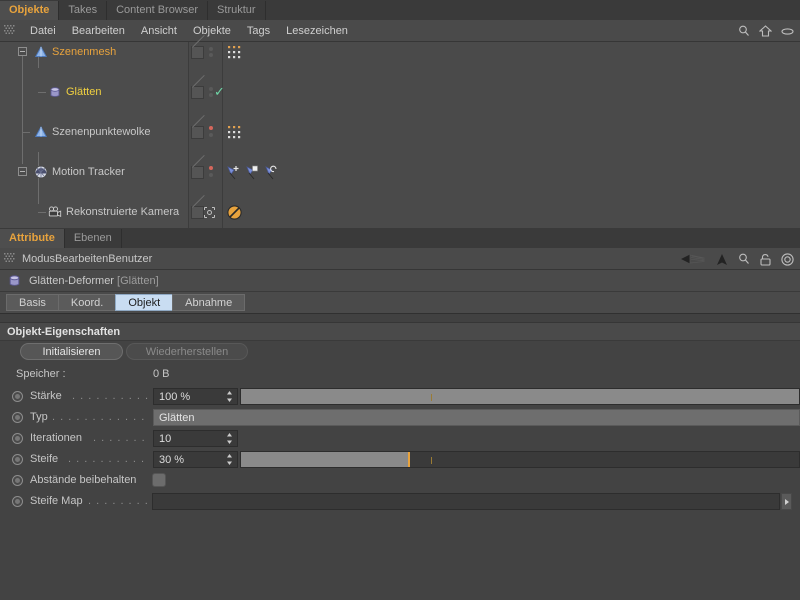 This screenshot has width=800, height=600. What do you see at coordinates (722, 259) in the screenshot?
I see `up-arrow-icon` at bounding box center [722, 259].